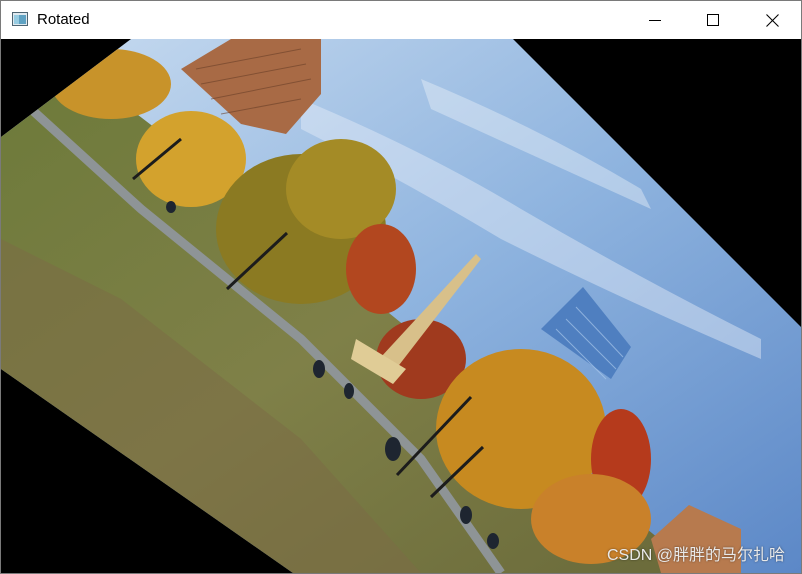 This screenshot has width=802, height=574. Describe the element at coordinates (341, 189) in the screenshot. I see `green-tree` at that location.